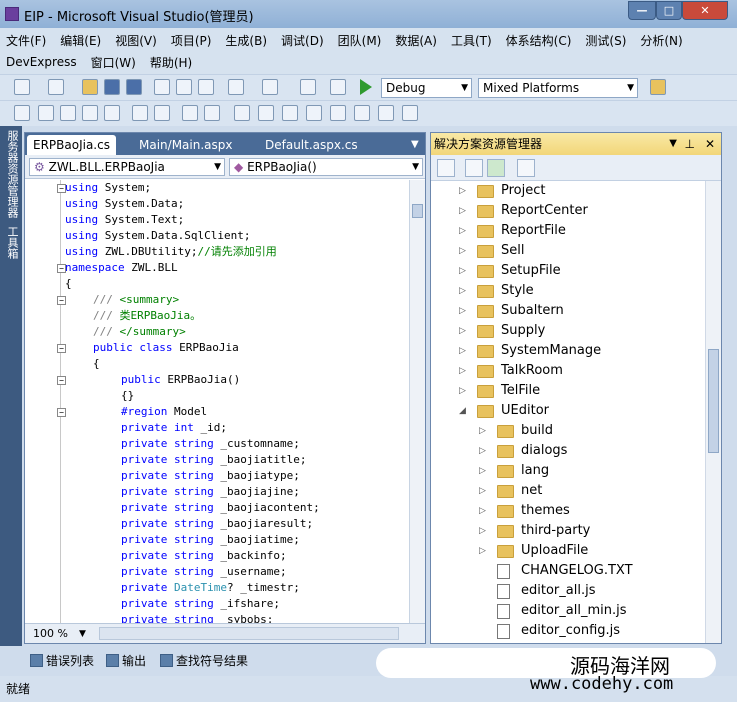 The width and height of the screenshot is (737, 702). I want to click on tab-output: 输出, so click(125, 661).